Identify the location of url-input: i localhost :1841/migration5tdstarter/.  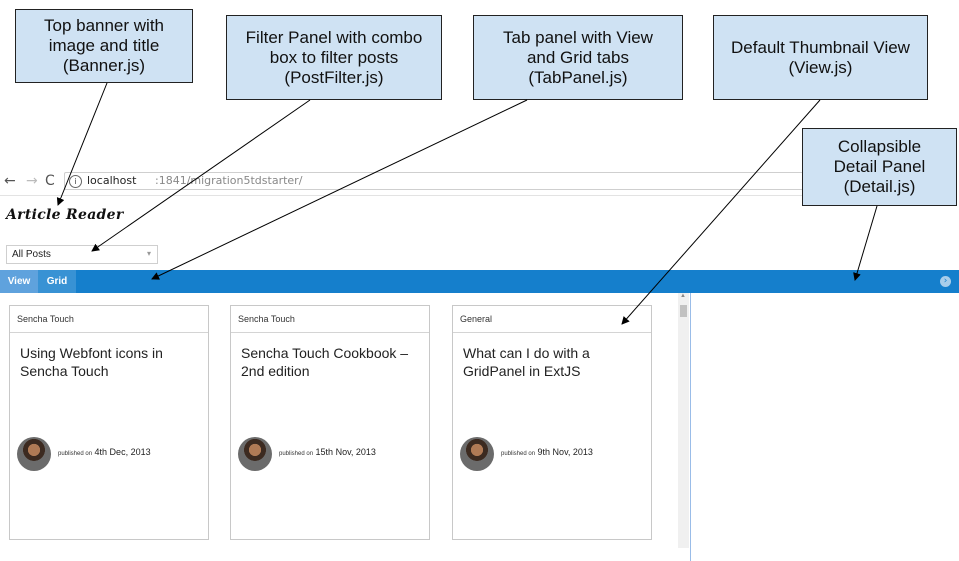
(444, 181).